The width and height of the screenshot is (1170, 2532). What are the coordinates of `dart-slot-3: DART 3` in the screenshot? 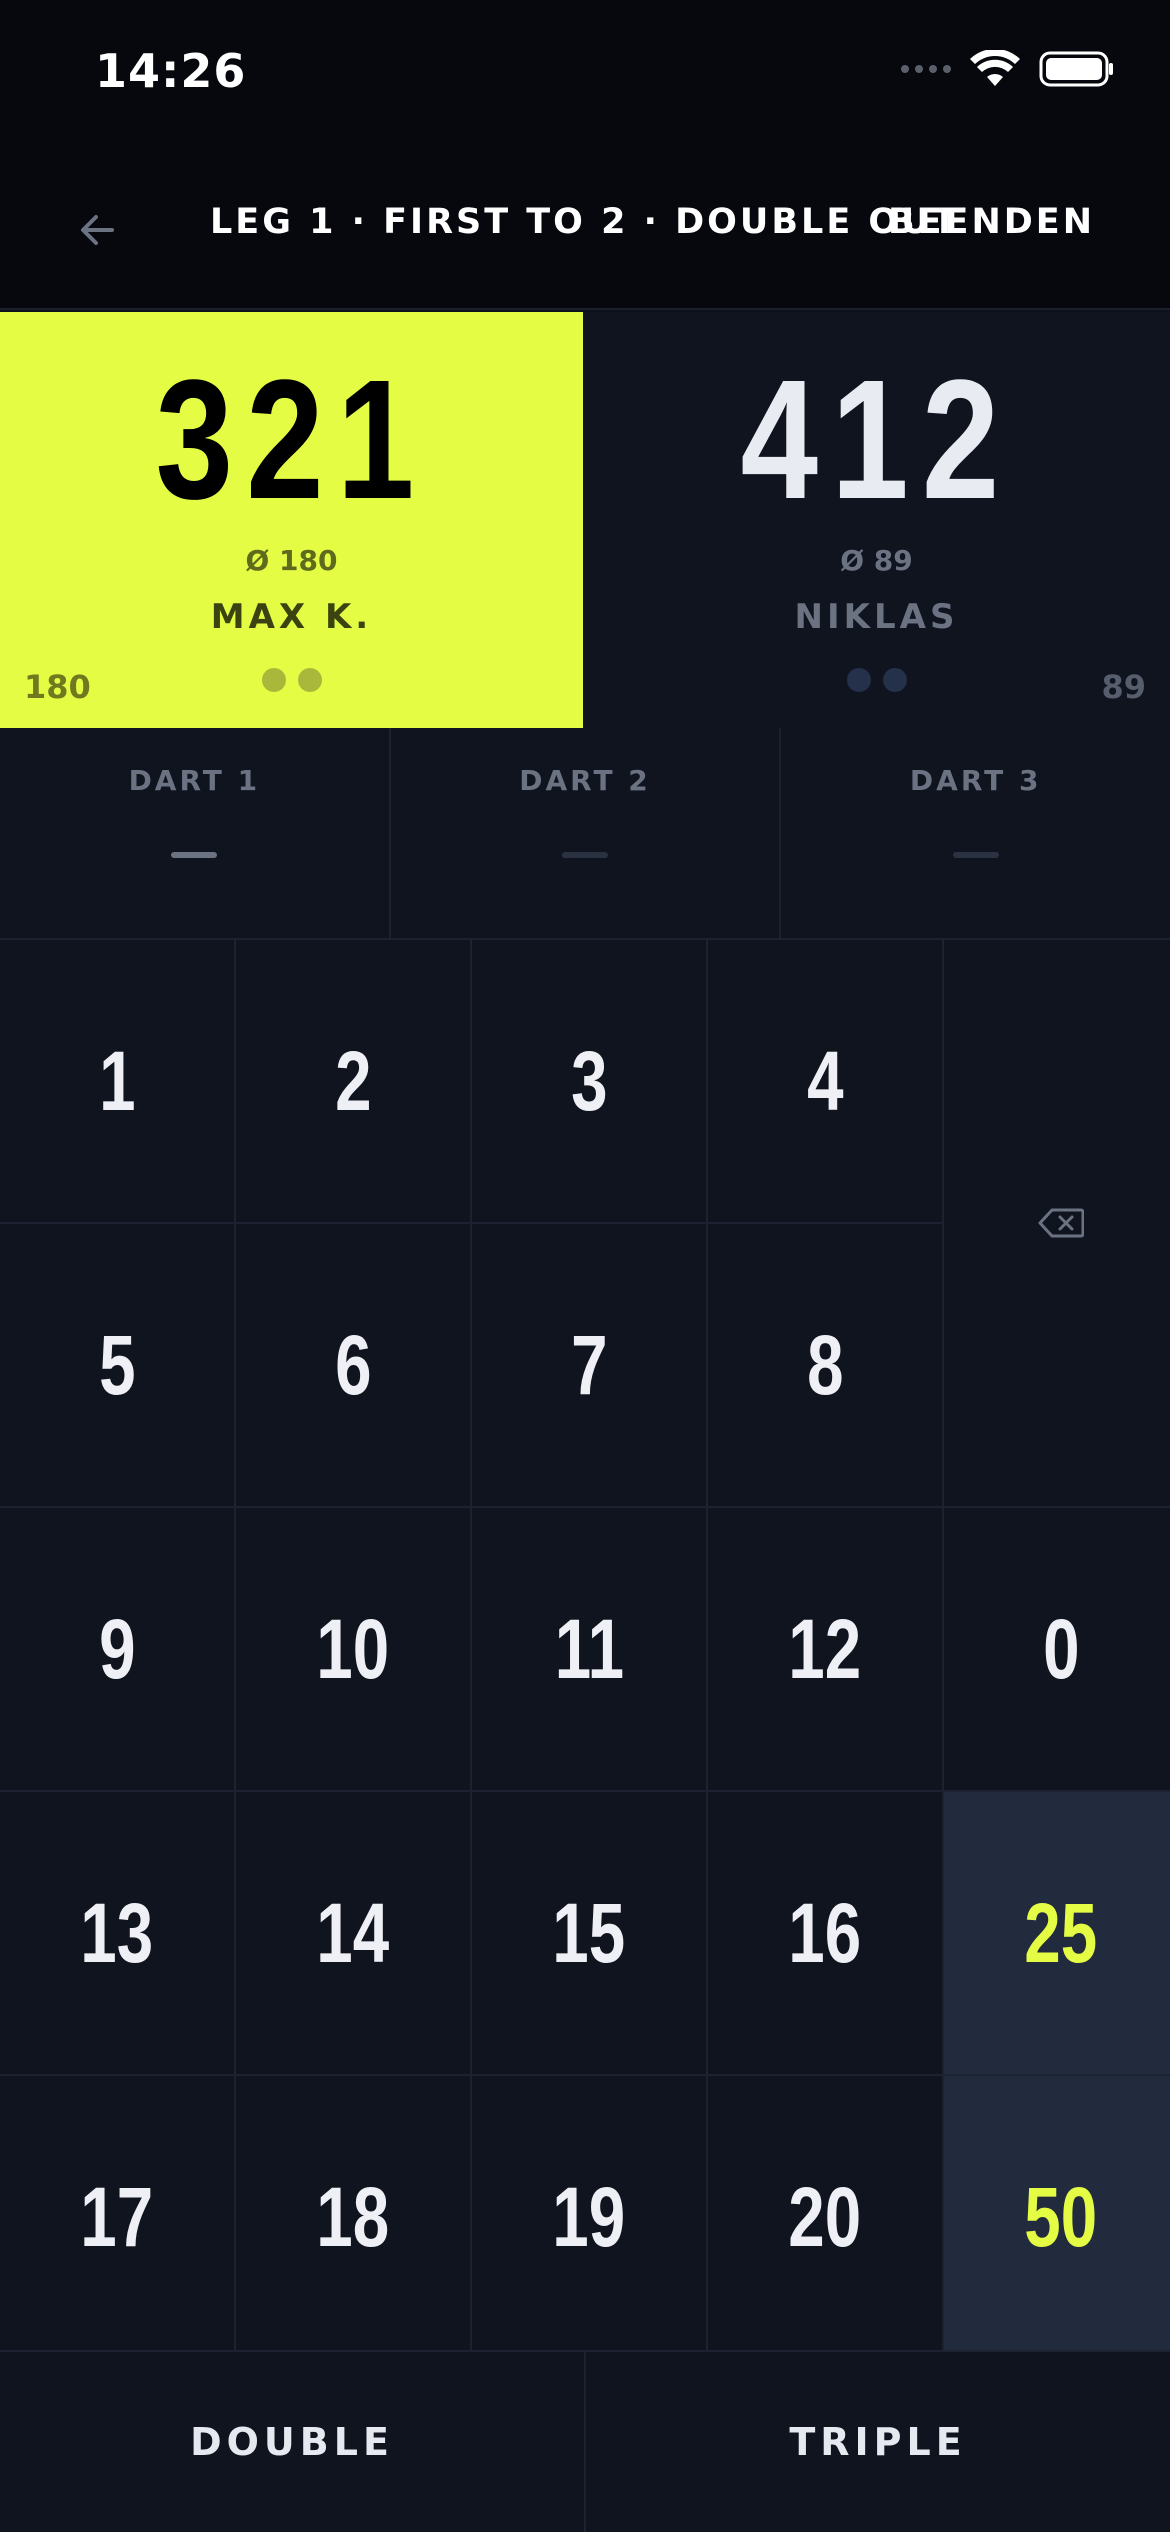 It's located at (975, 833).